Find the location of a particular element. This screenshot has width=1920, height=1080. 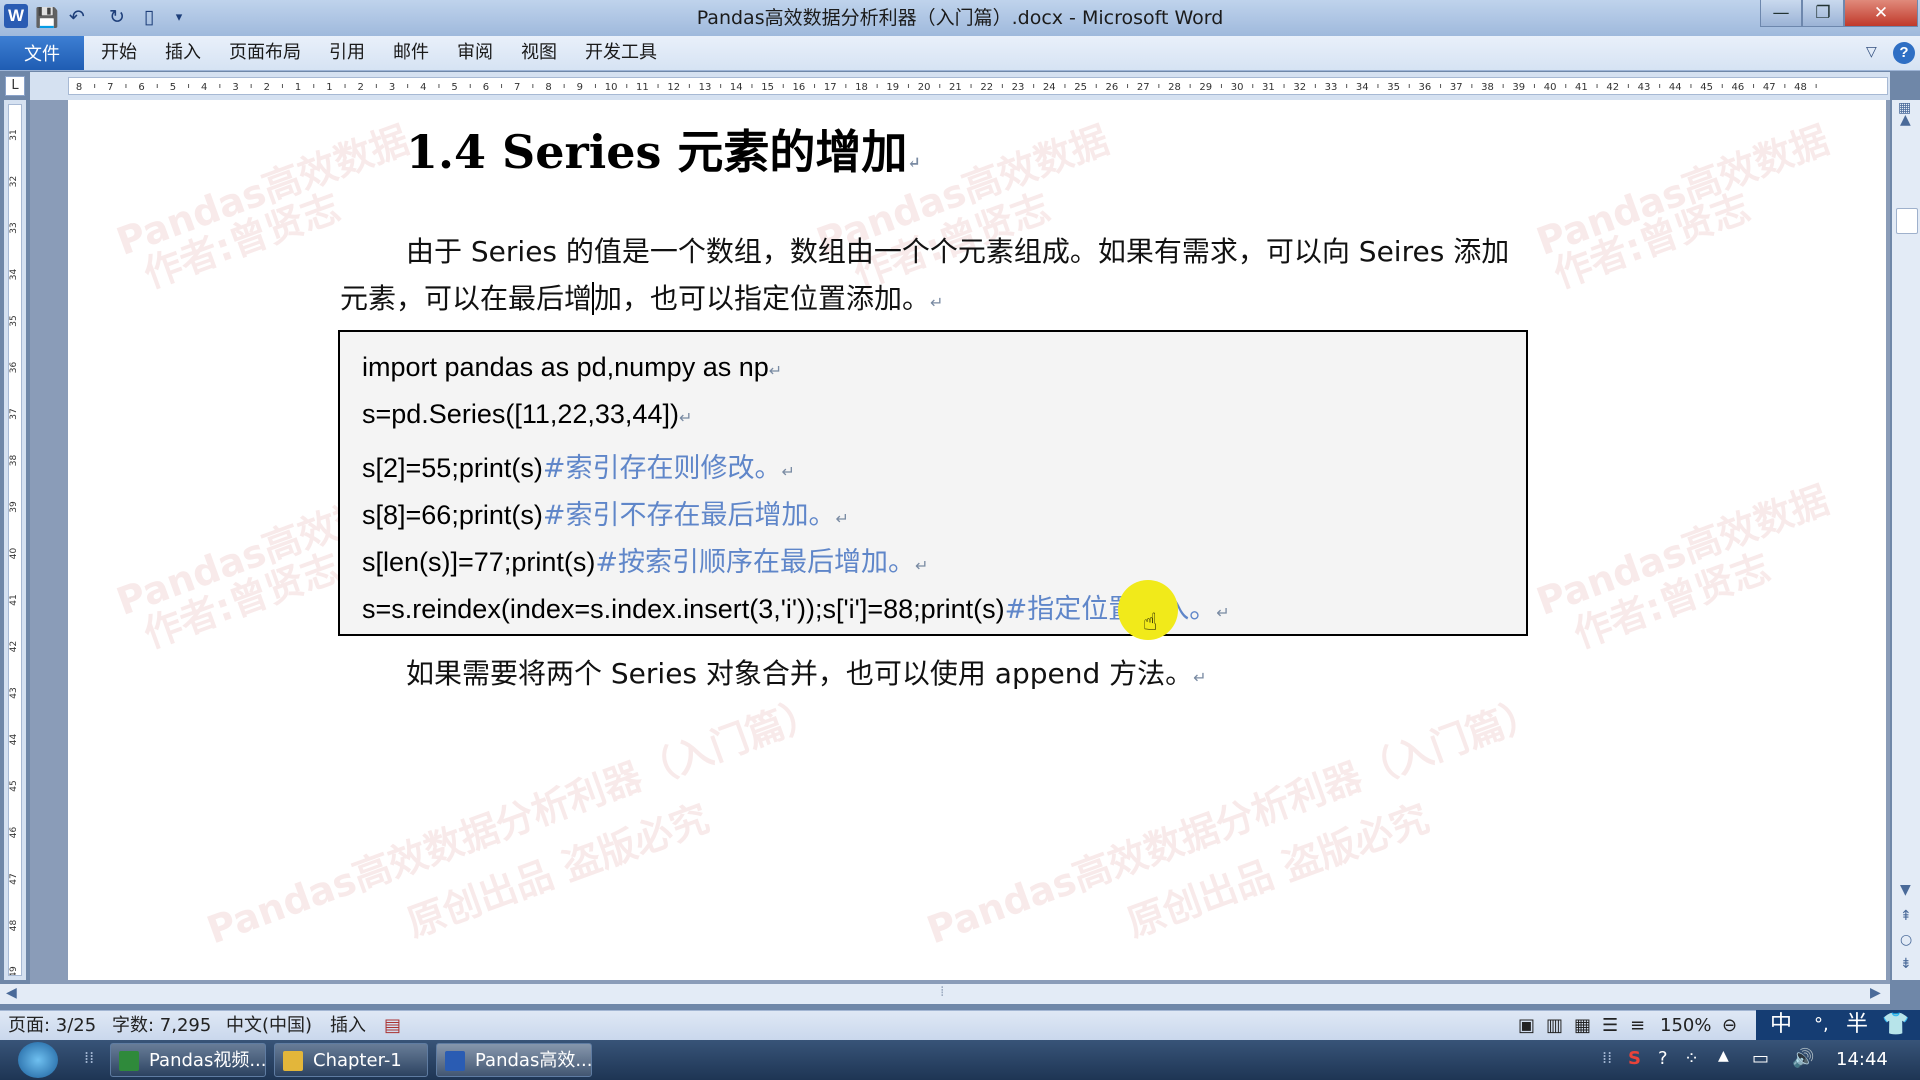

insert-mode: 插入 is located at coordinates (348, 1026).